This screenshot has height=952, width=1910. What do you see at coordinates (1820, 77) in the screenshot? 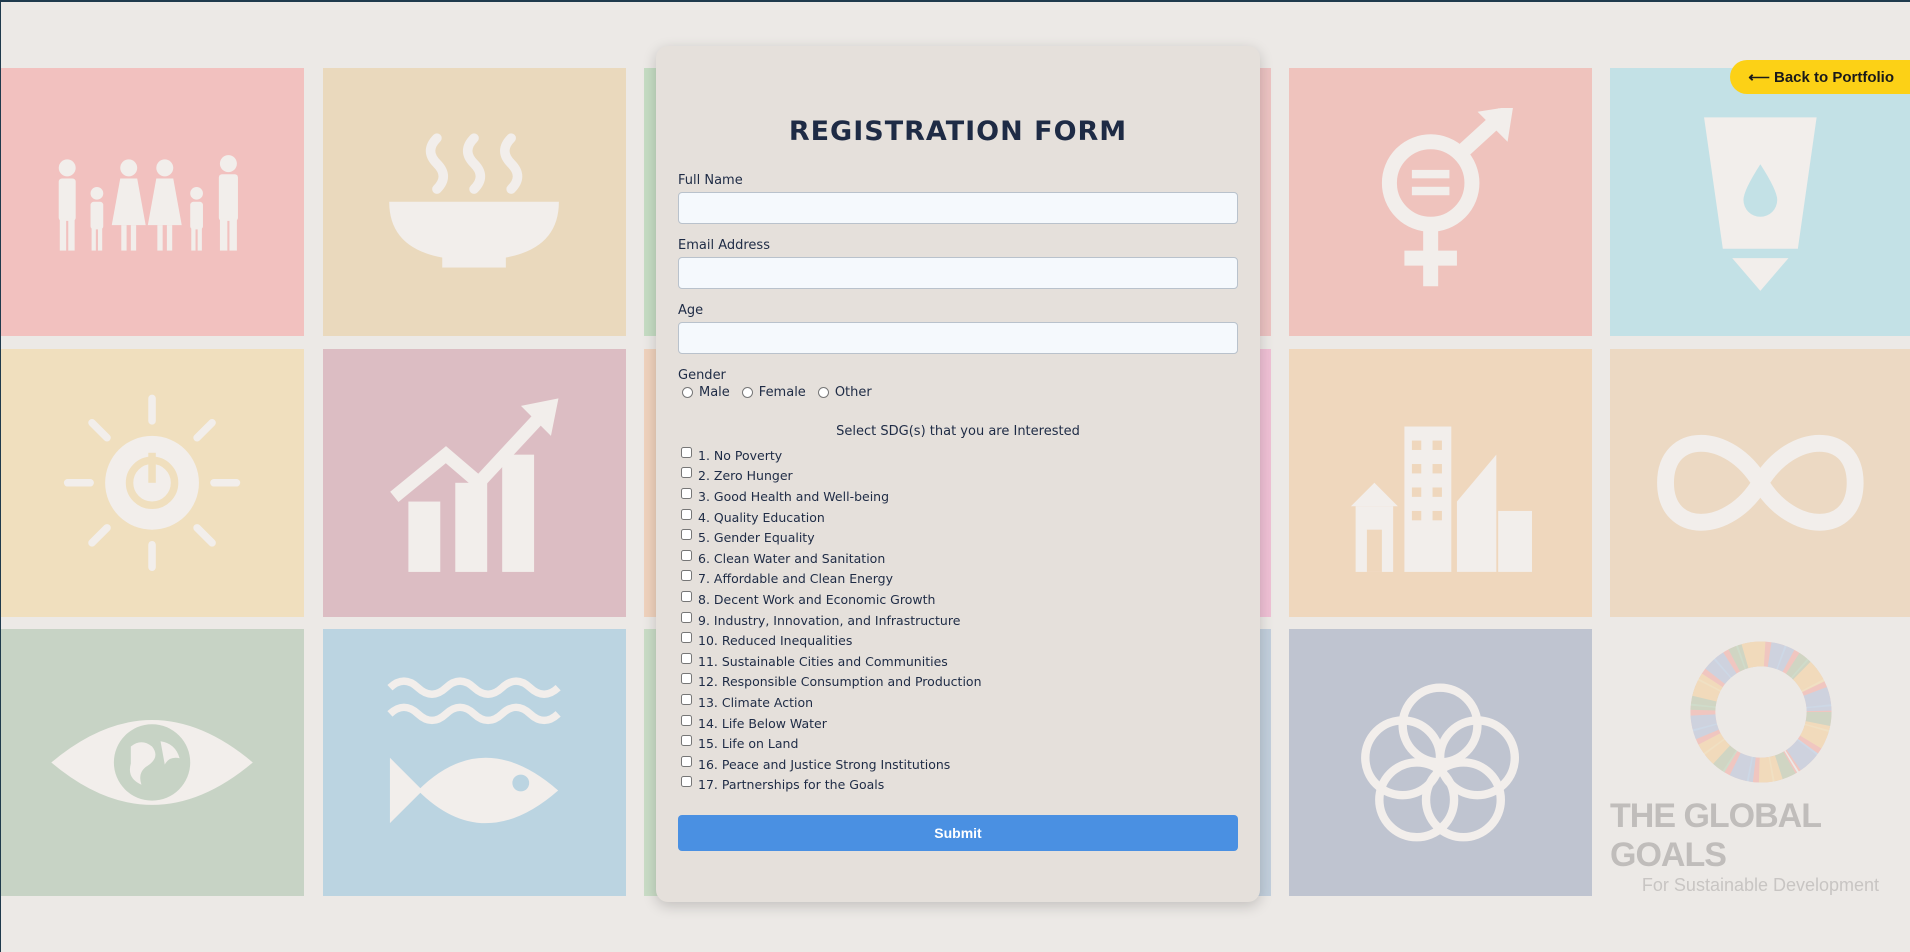
I see `back-to-portfolio-button: ⟵ Back to Portfolio` at bounding box center [1820, 77].